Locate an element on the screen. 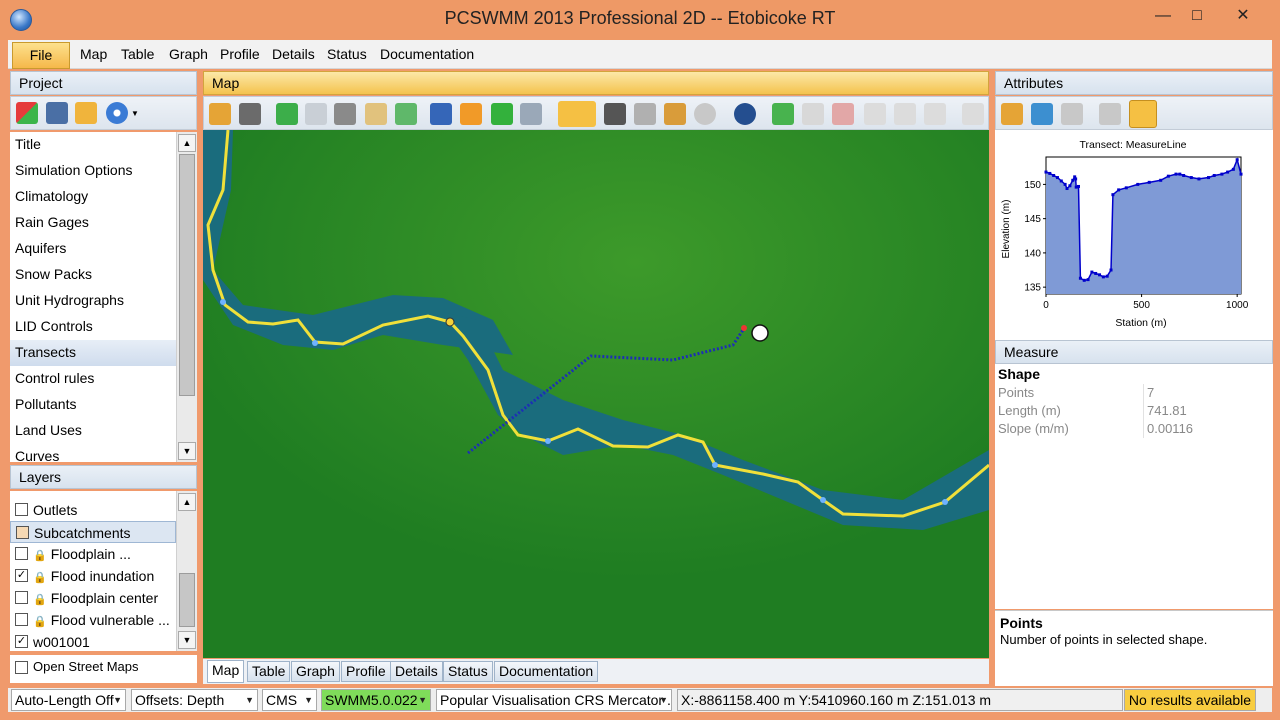 The image size is (1280, 720). pointer-icon is located at coordinates (471, 114).